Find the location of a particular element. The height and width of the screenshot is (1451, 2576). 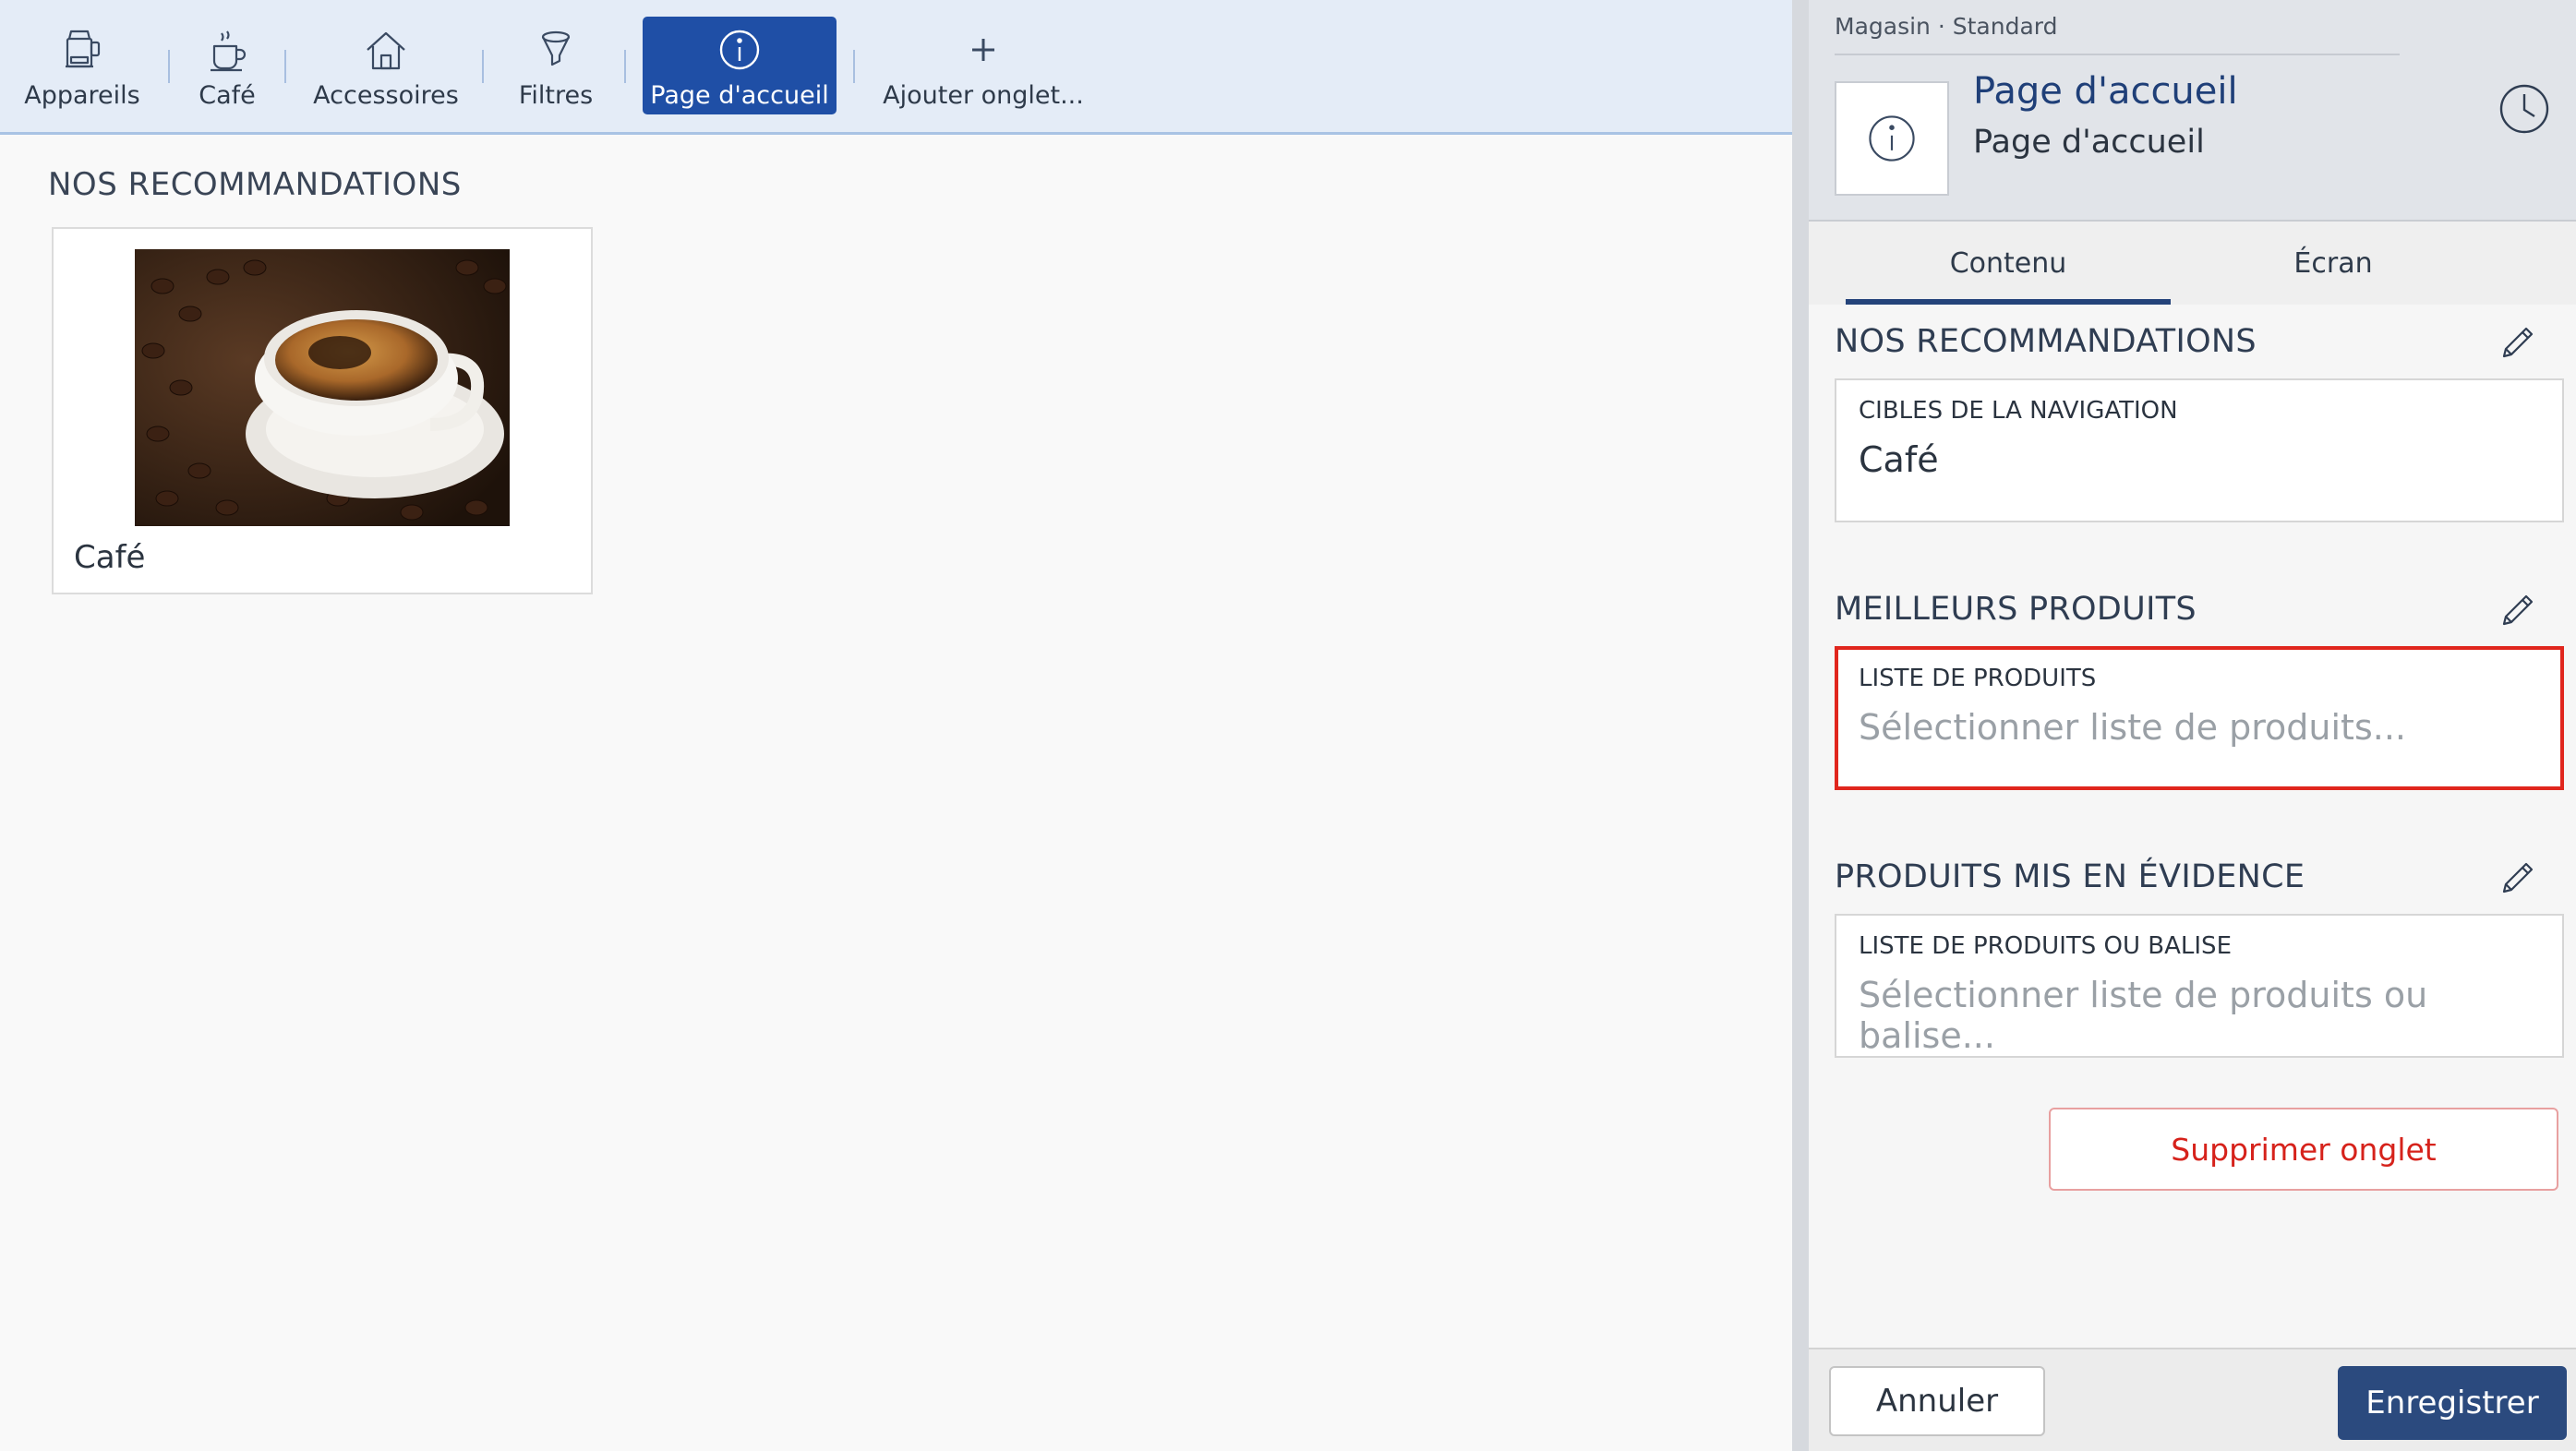

breadcrumb: Magasin · Standard is located at coordinates (1946, 26).